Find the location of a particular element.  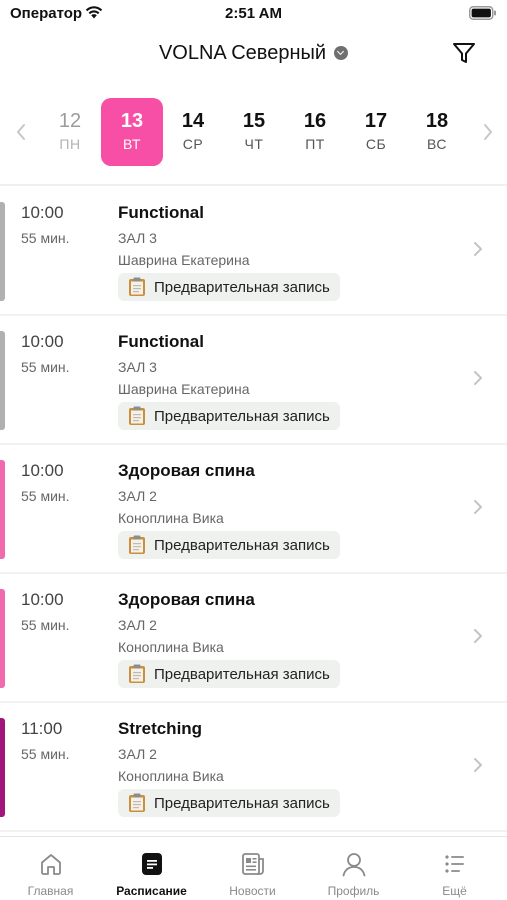

day-item: 12 ПН is located at coordinates (70, 132).